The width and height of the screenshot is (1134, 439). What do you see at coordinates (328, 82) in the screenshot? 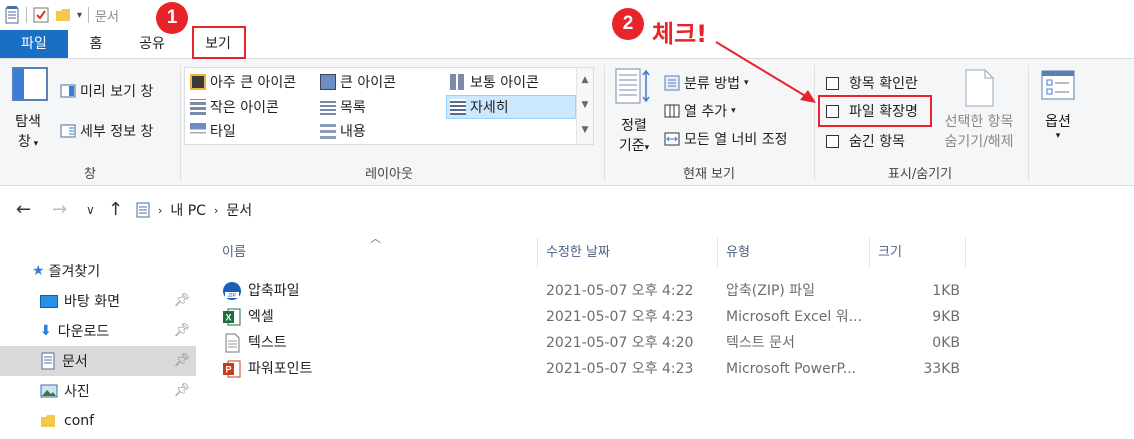
I see `large-icons-icon` at bounding box center [328, 82].